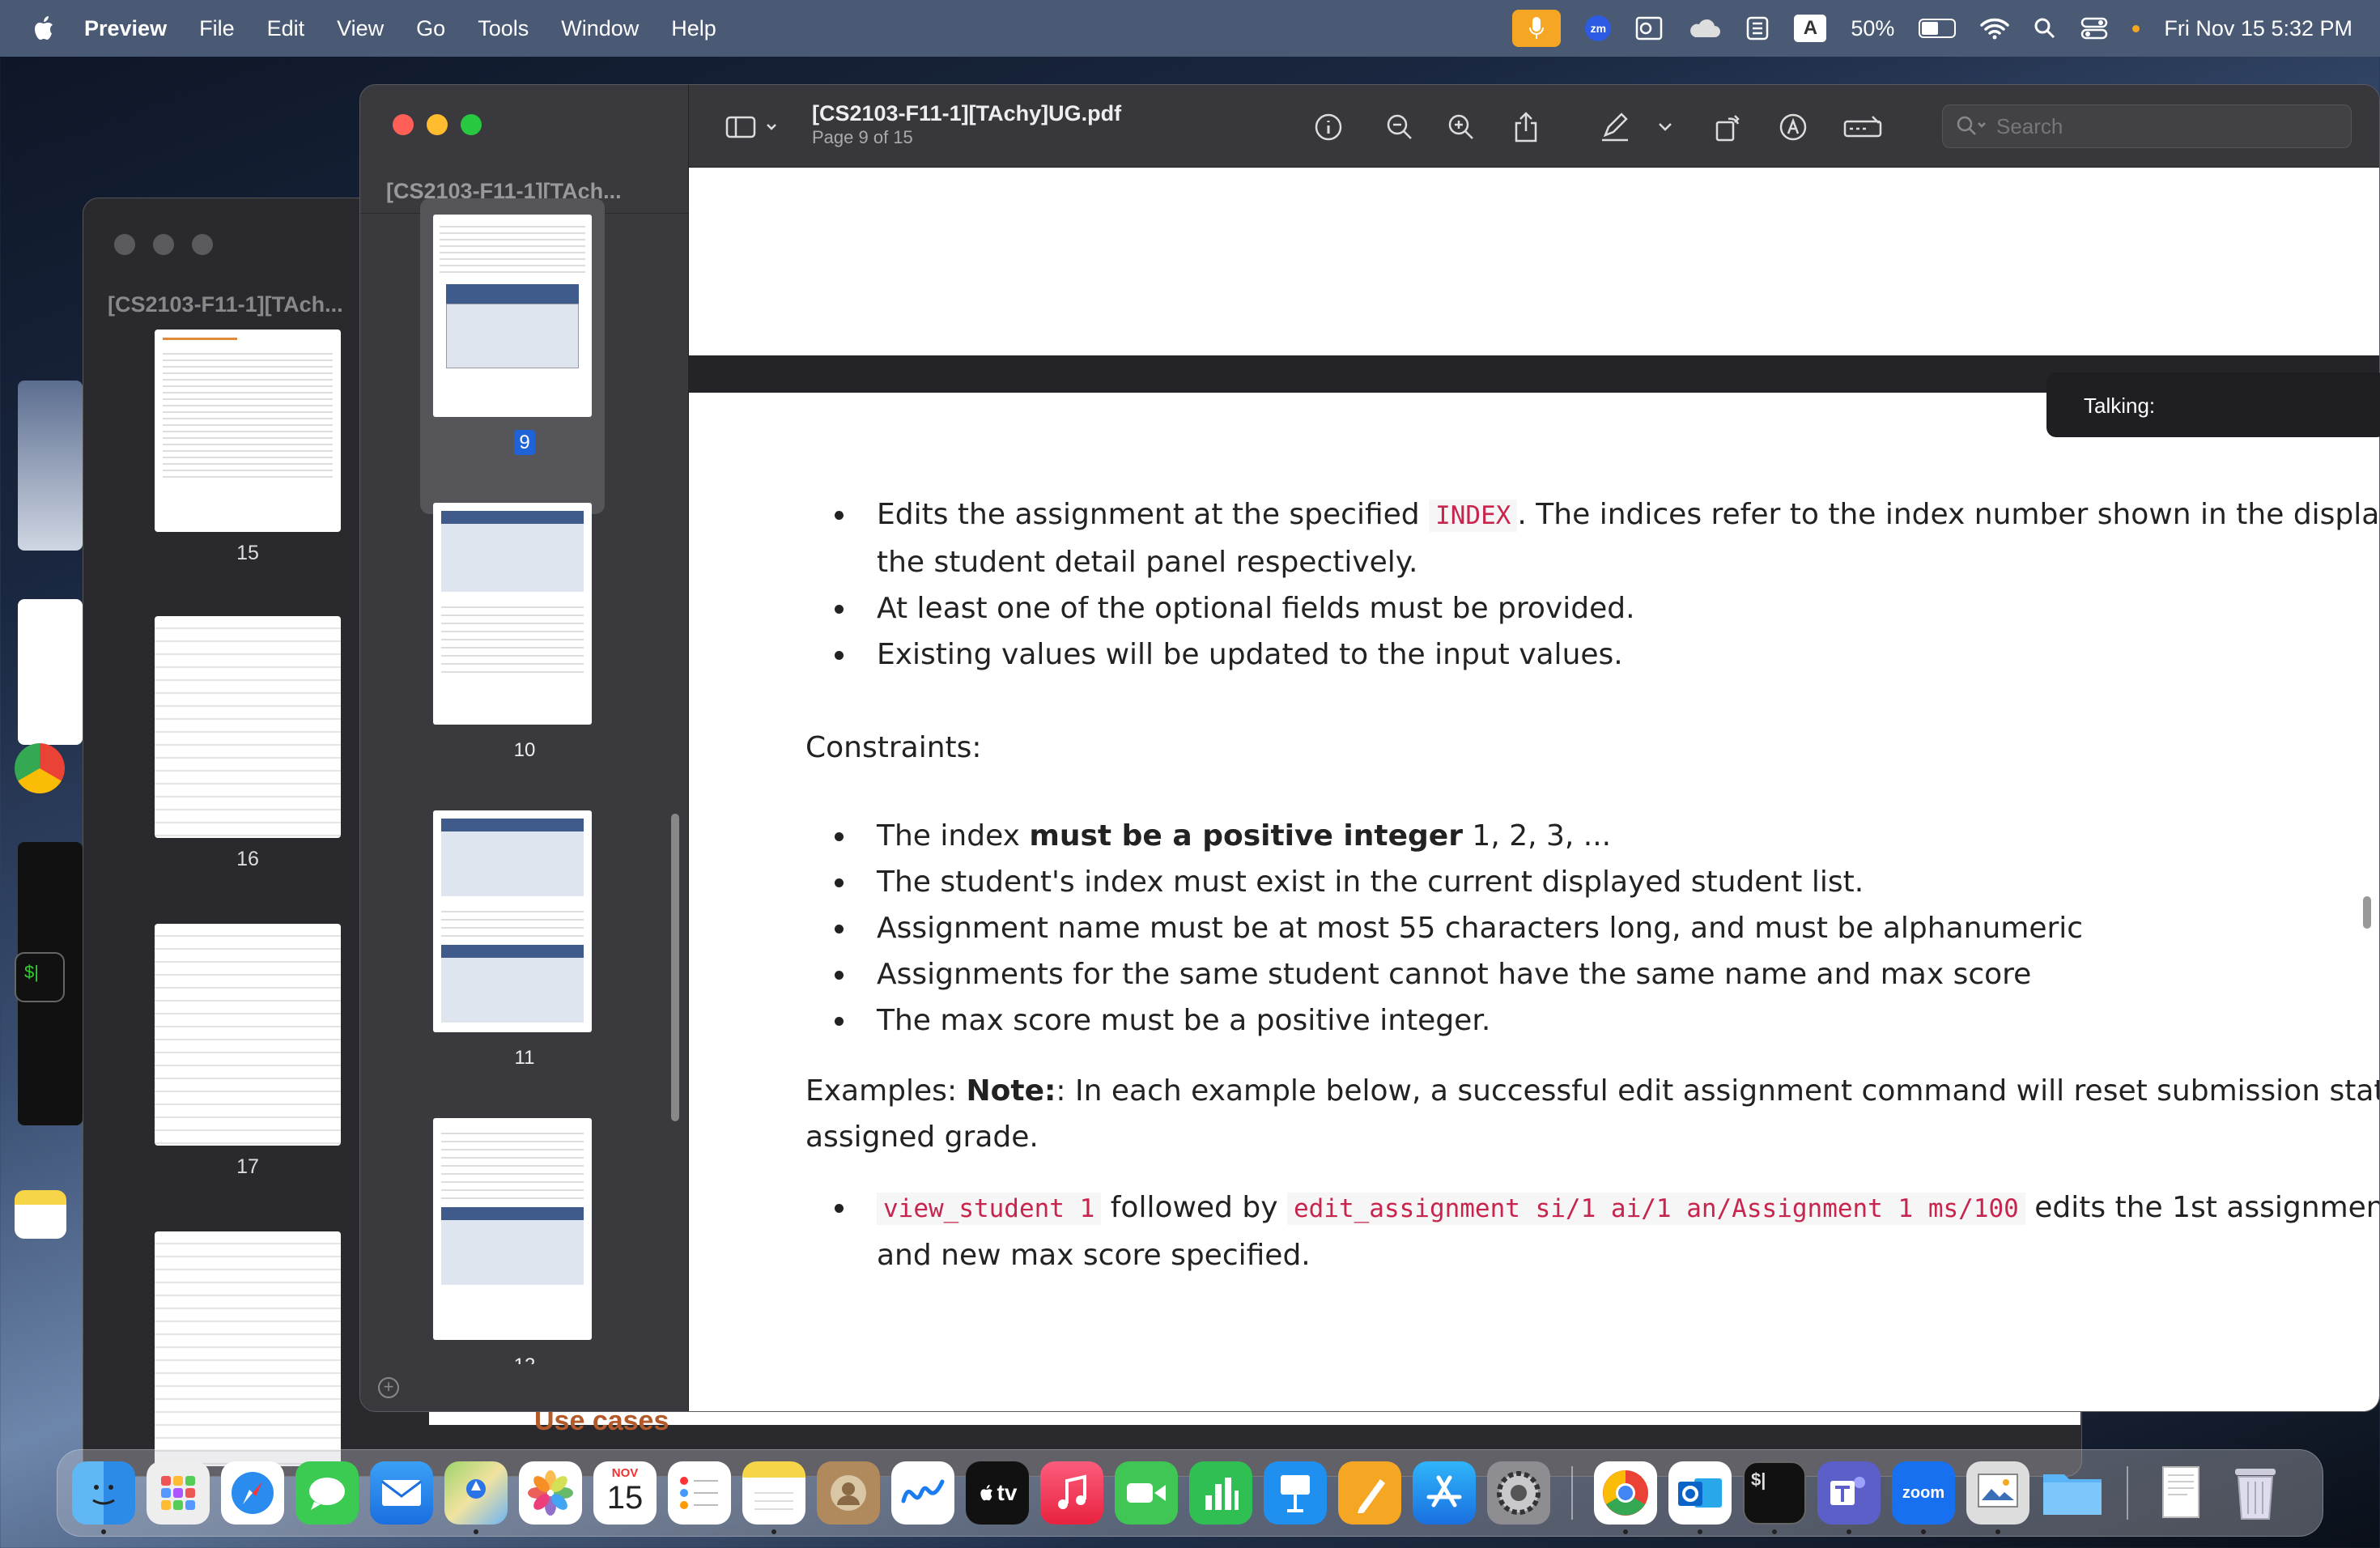  What do you see at coordinates (1649, 28) in the screenshot?
I see `outlook-icon` at bounding box center [1649, 28].